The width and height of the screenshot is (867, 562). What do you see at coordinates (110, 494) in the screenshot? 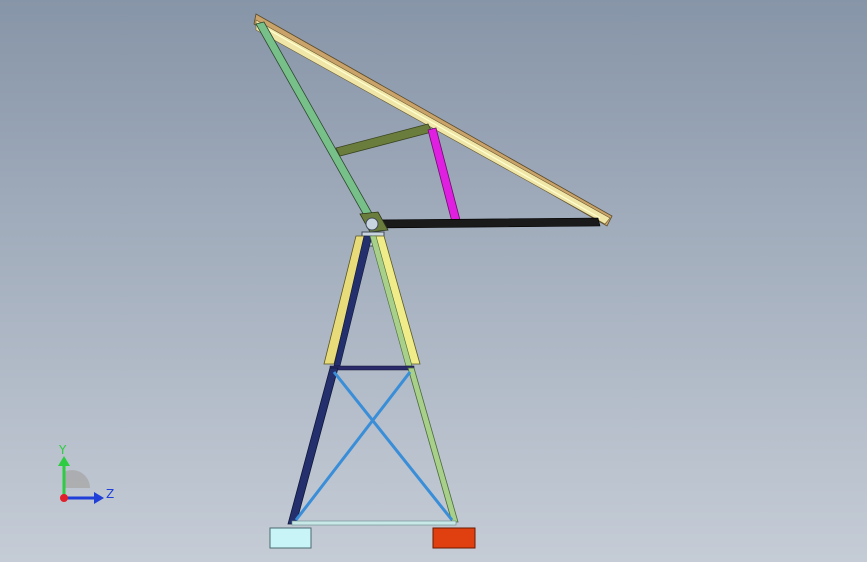
I see `z-axis-label: Z` at bounding box center [110, 494].